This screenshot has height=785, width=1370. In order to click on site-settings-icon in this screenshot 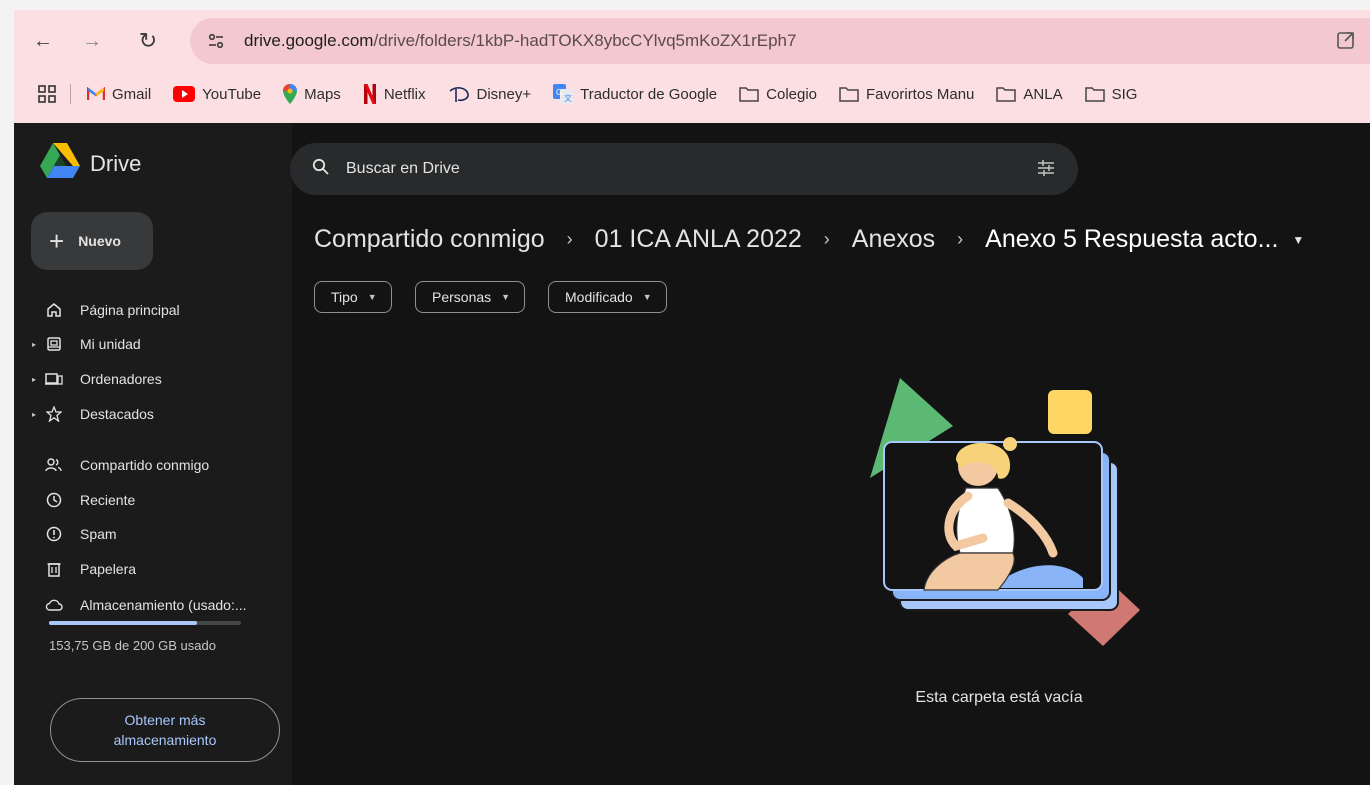, I will do `click(216, 41)`.